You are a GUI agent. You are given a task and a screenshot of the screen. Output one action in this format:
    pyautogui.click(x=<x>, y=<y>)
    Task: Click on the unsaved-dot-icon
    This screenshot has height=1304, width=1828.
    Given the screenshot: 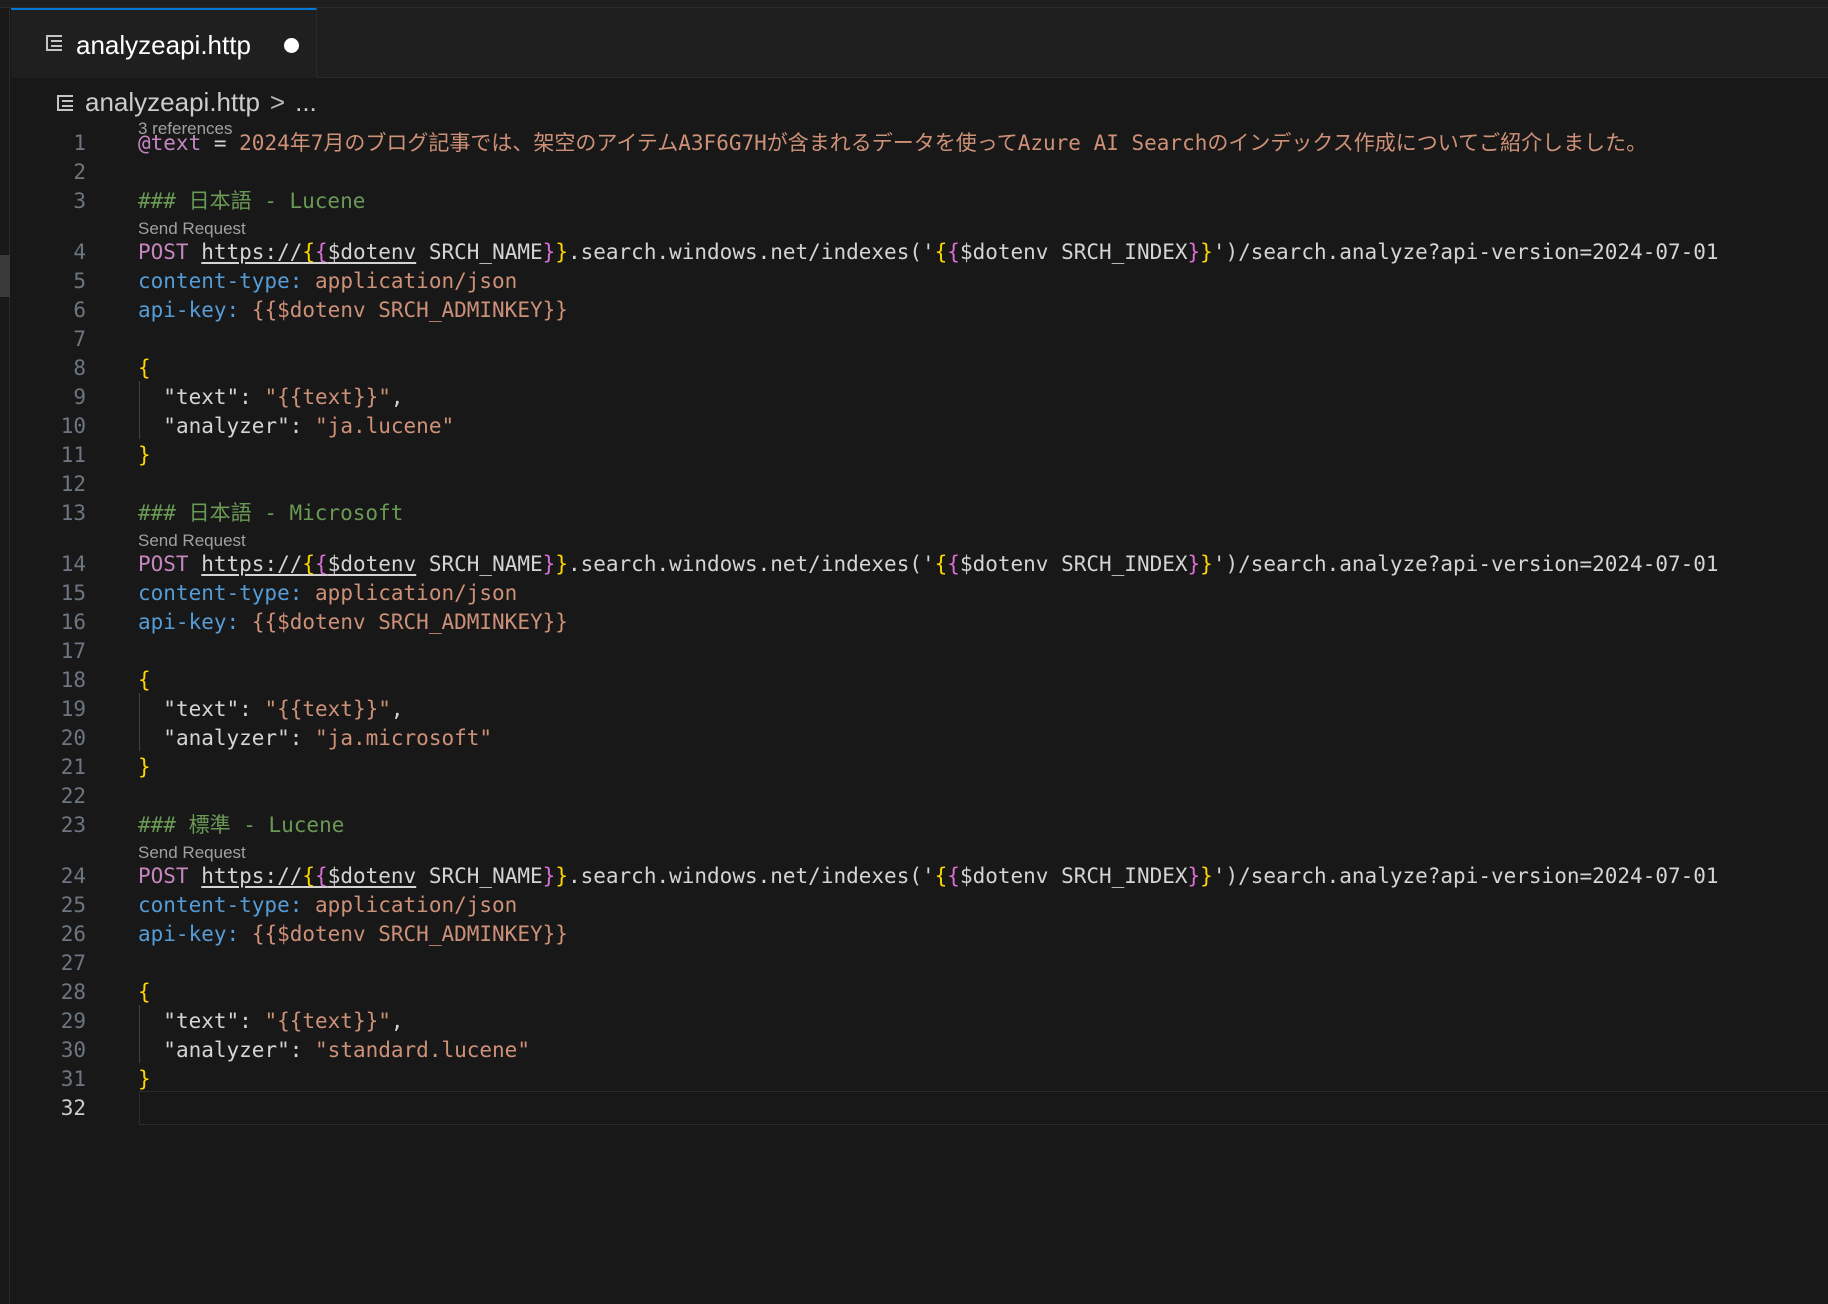 What is the action you would take?
    pyautogui.click(x=291, y=45)
    